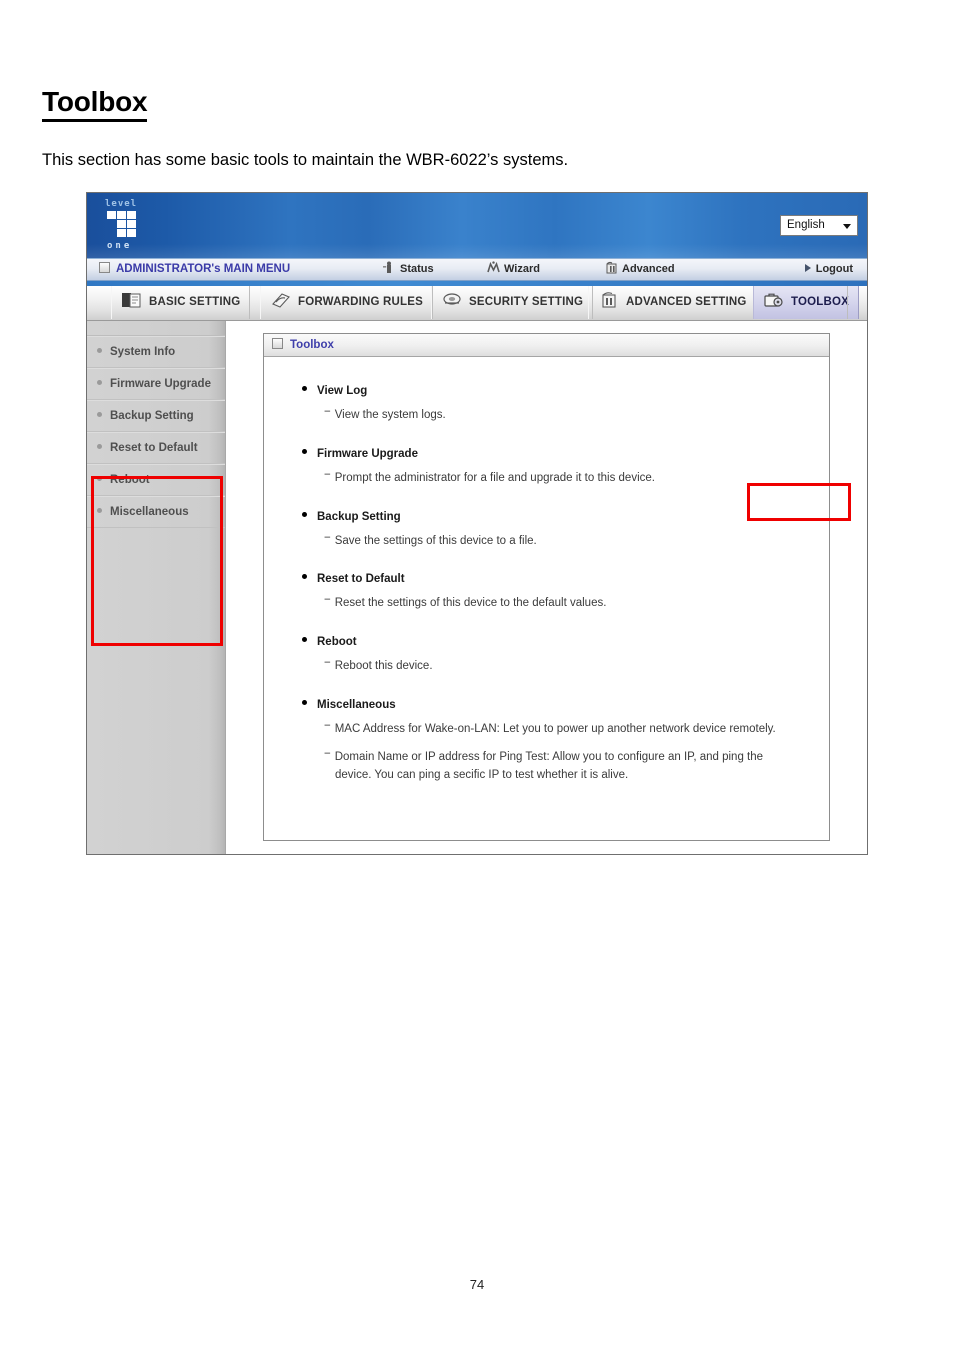 This screenshot has width=954, height=1350. What do you see at coordinates (648, 269) in the screenshot?
I see `nav-item-advanced-label: Advanced` at bounding box center [648, 269].